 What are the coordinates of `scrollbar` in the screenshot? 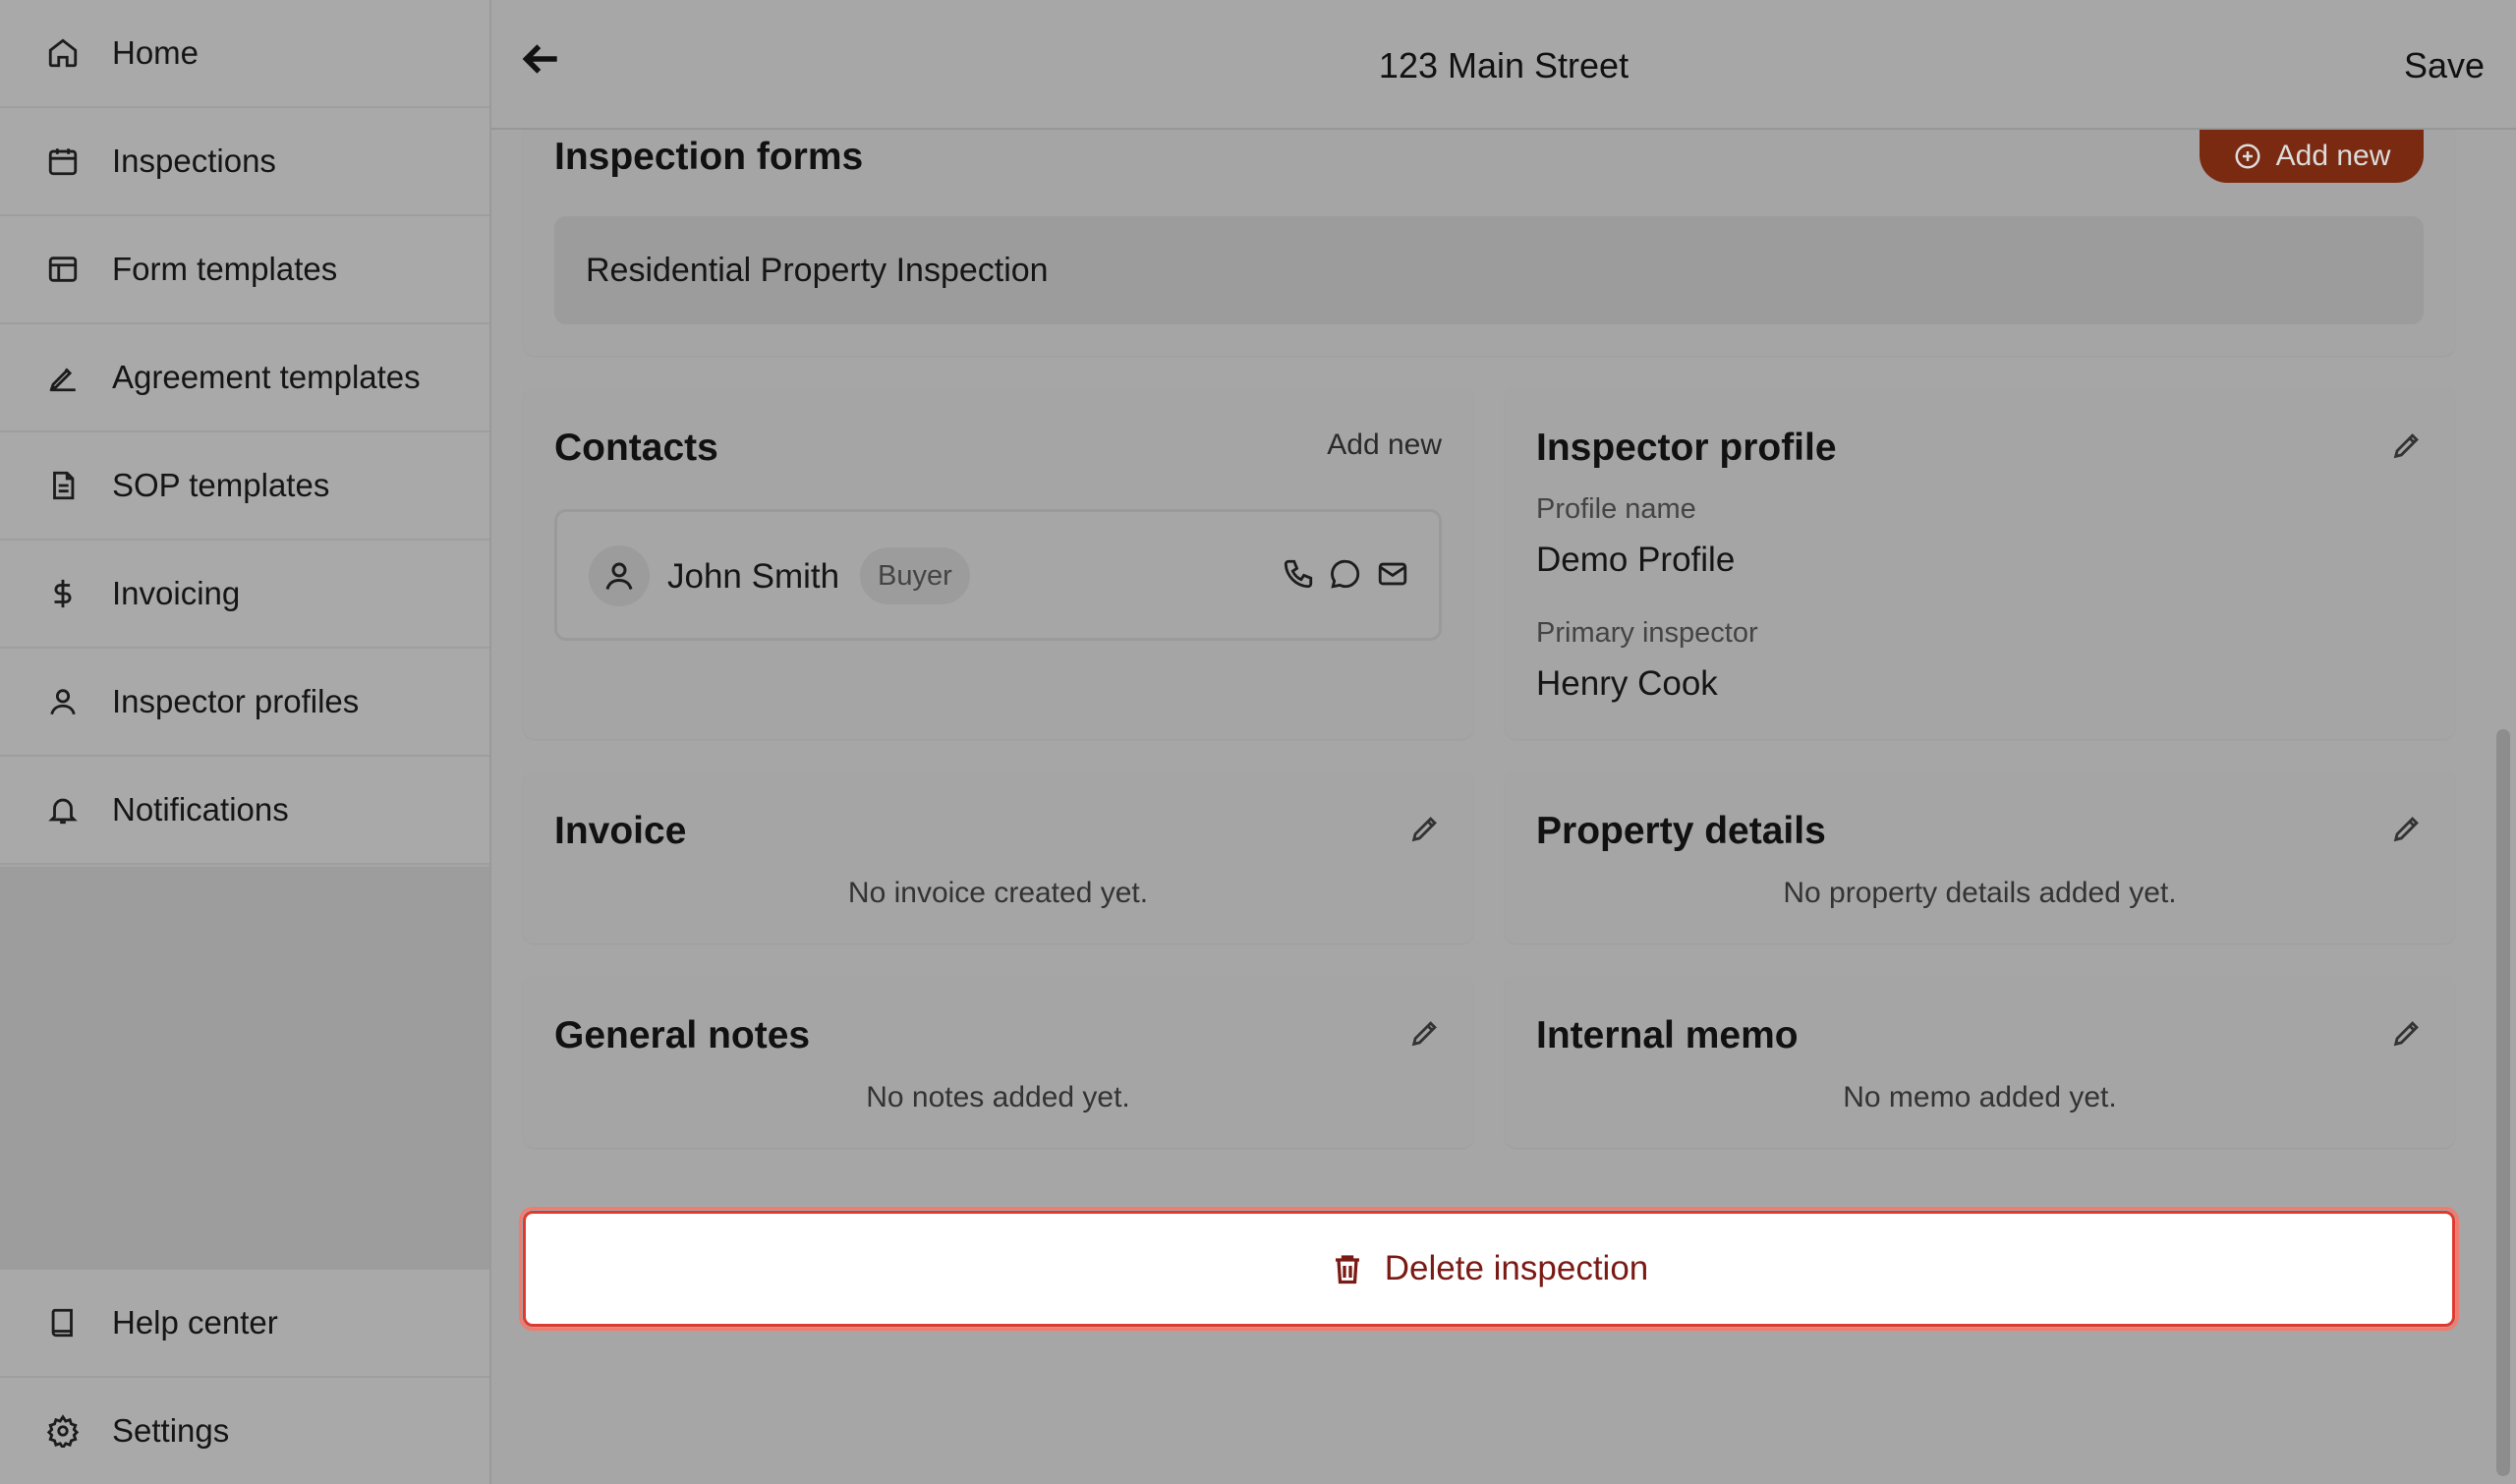 It's located at (2503, 1102).